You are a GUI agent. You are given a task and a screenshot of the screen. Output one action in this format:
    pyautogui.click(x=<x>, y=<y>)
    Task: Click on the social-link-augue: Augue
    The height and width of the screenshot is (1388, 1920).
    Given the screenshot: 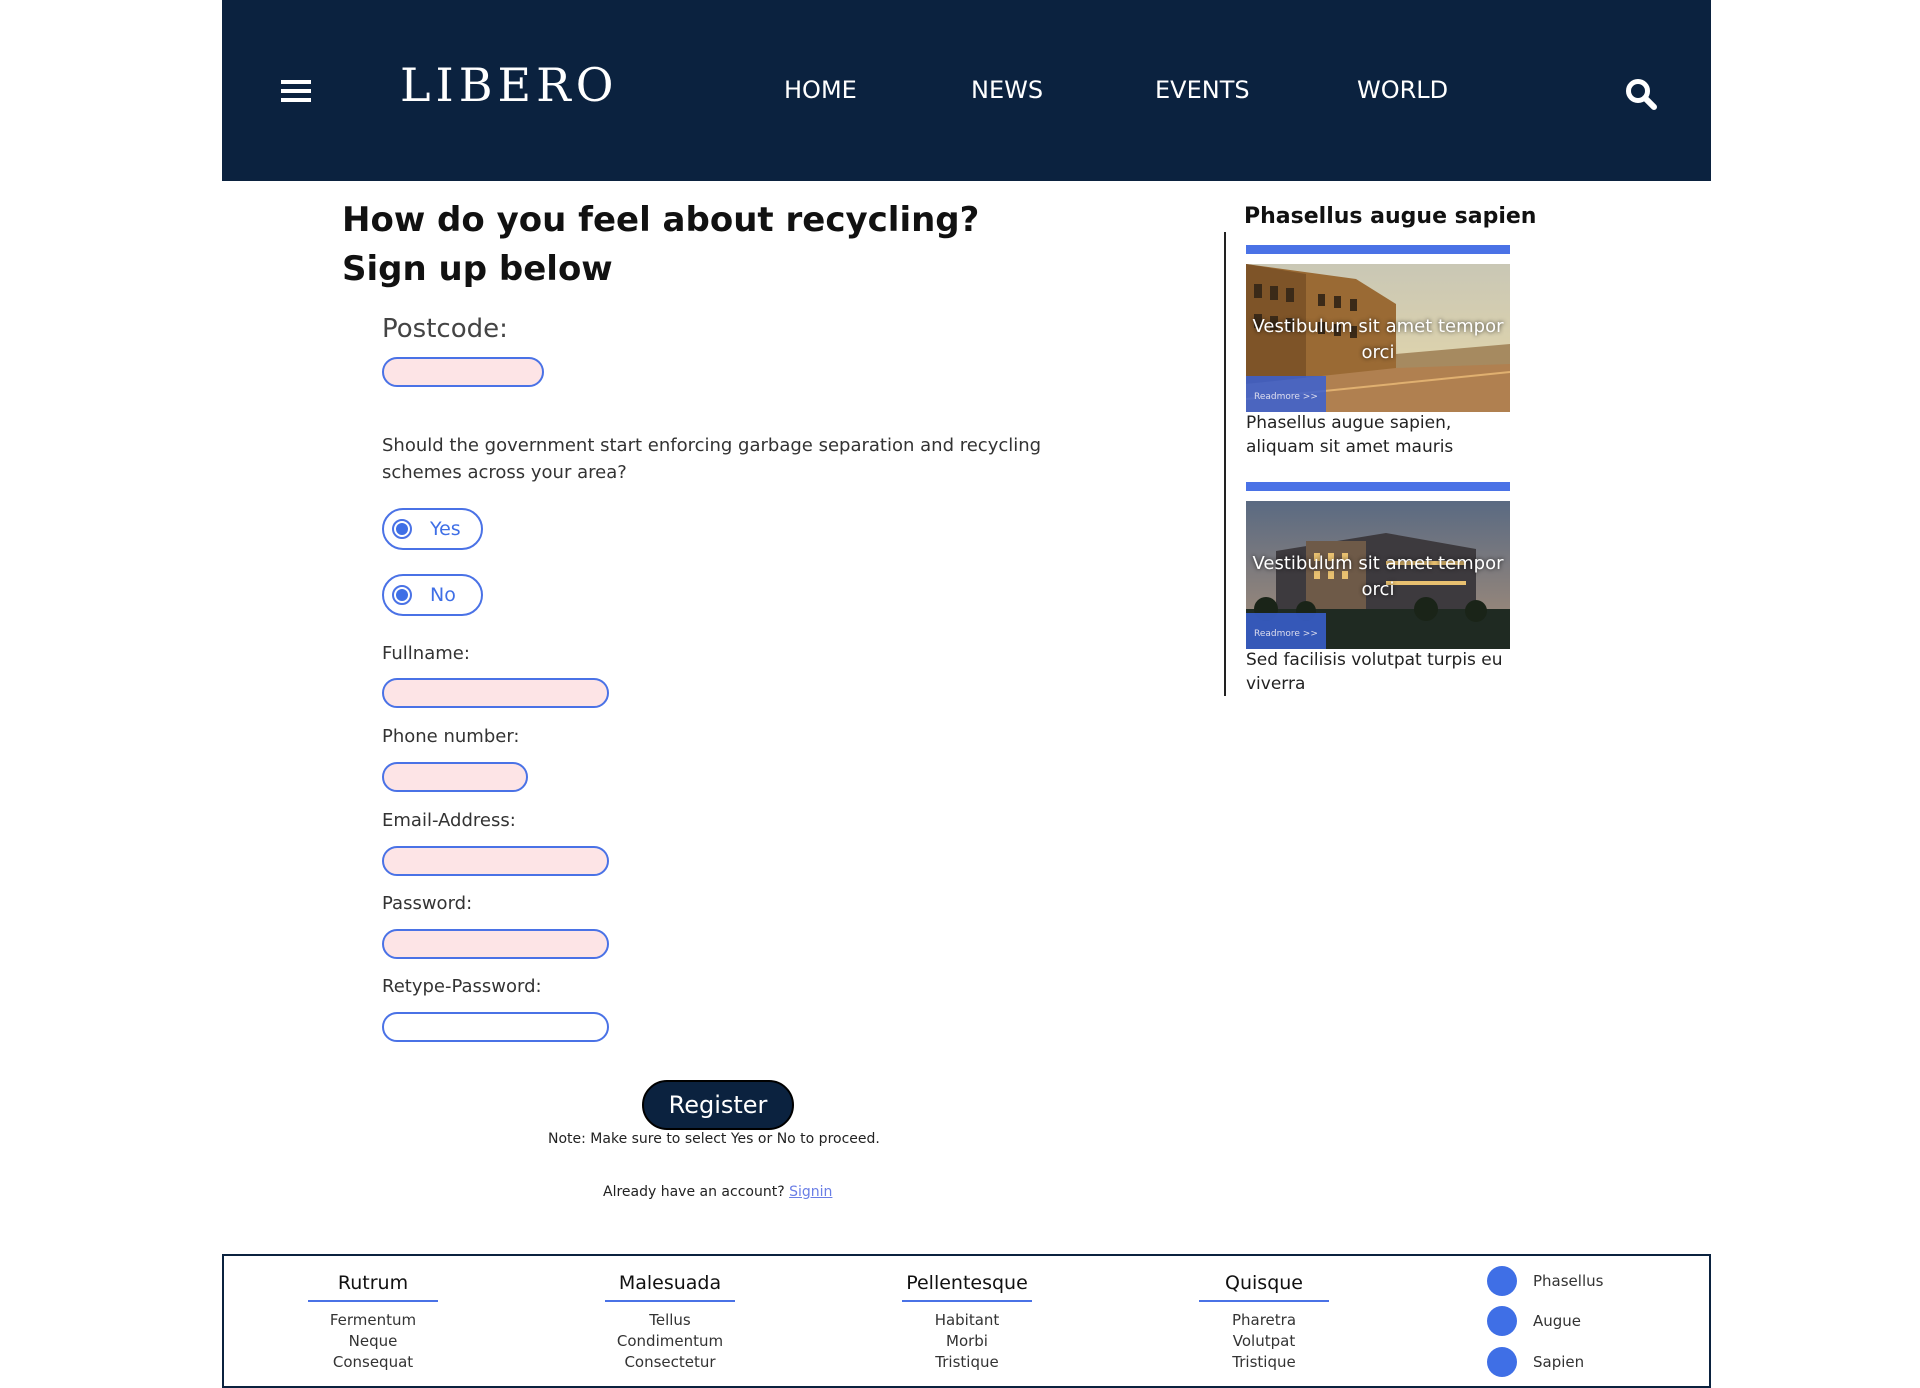 What is the action you would take?
    pyautogui.click(x=1534, y=1321)
    